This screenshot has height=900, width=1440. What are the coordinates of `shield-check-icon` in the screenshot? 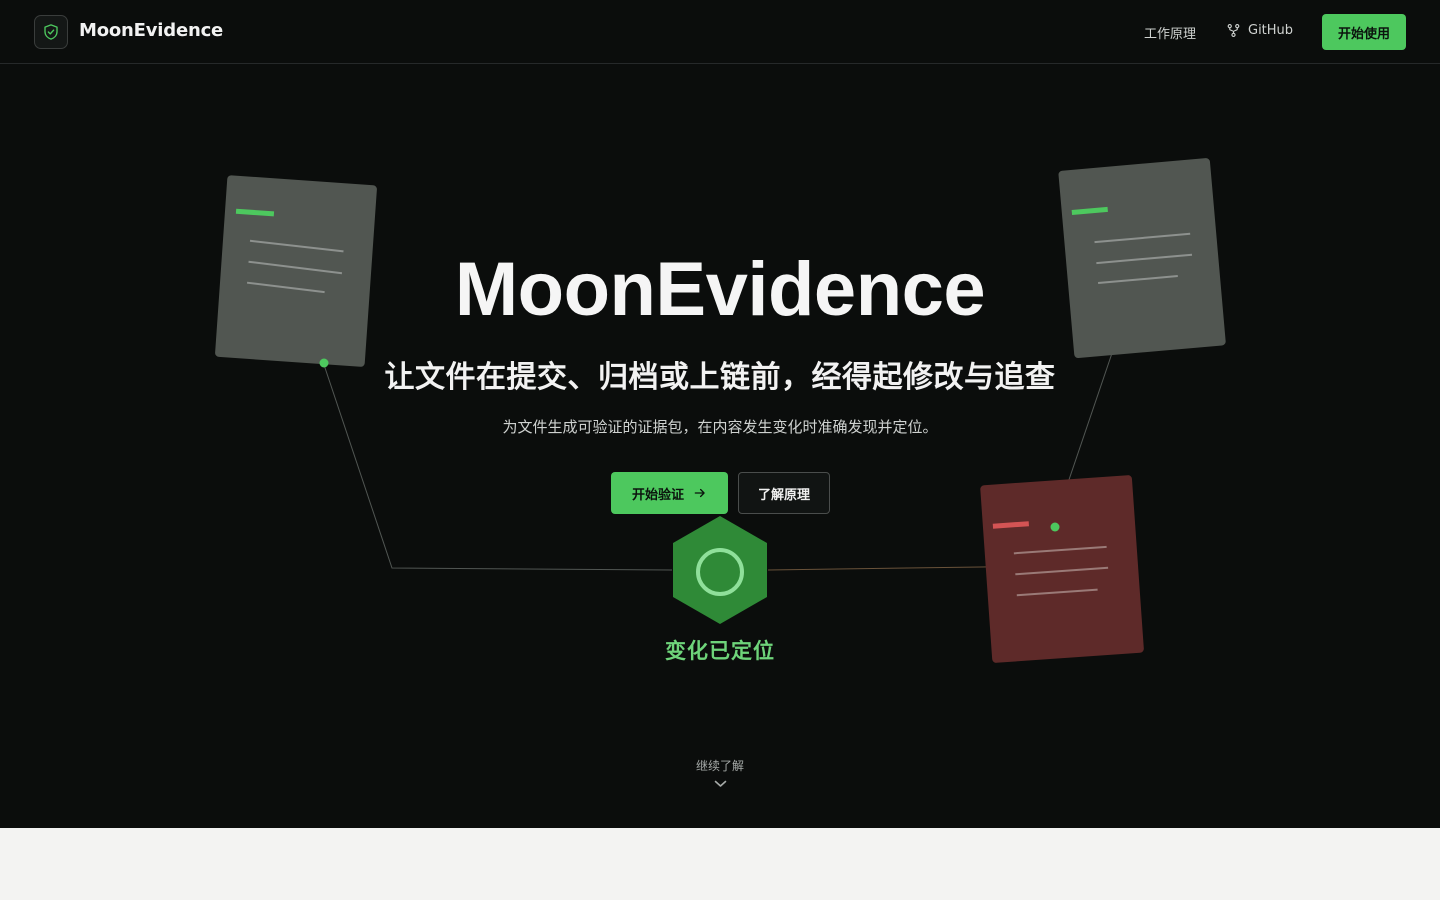 It's located at (51, 32).